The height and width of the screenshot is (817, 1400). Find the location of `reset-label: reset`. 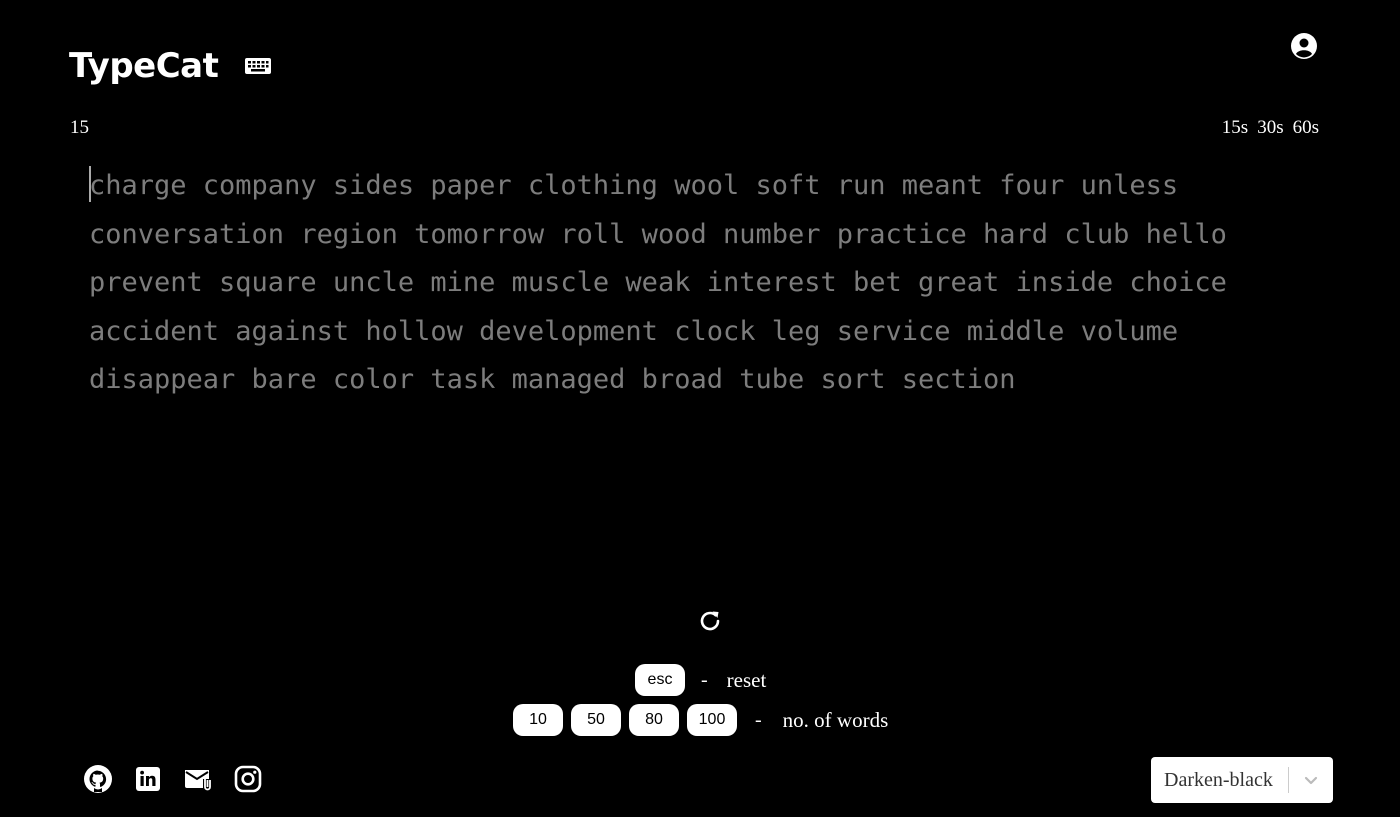

reset-label: reset is located at coordinates (746, 679).